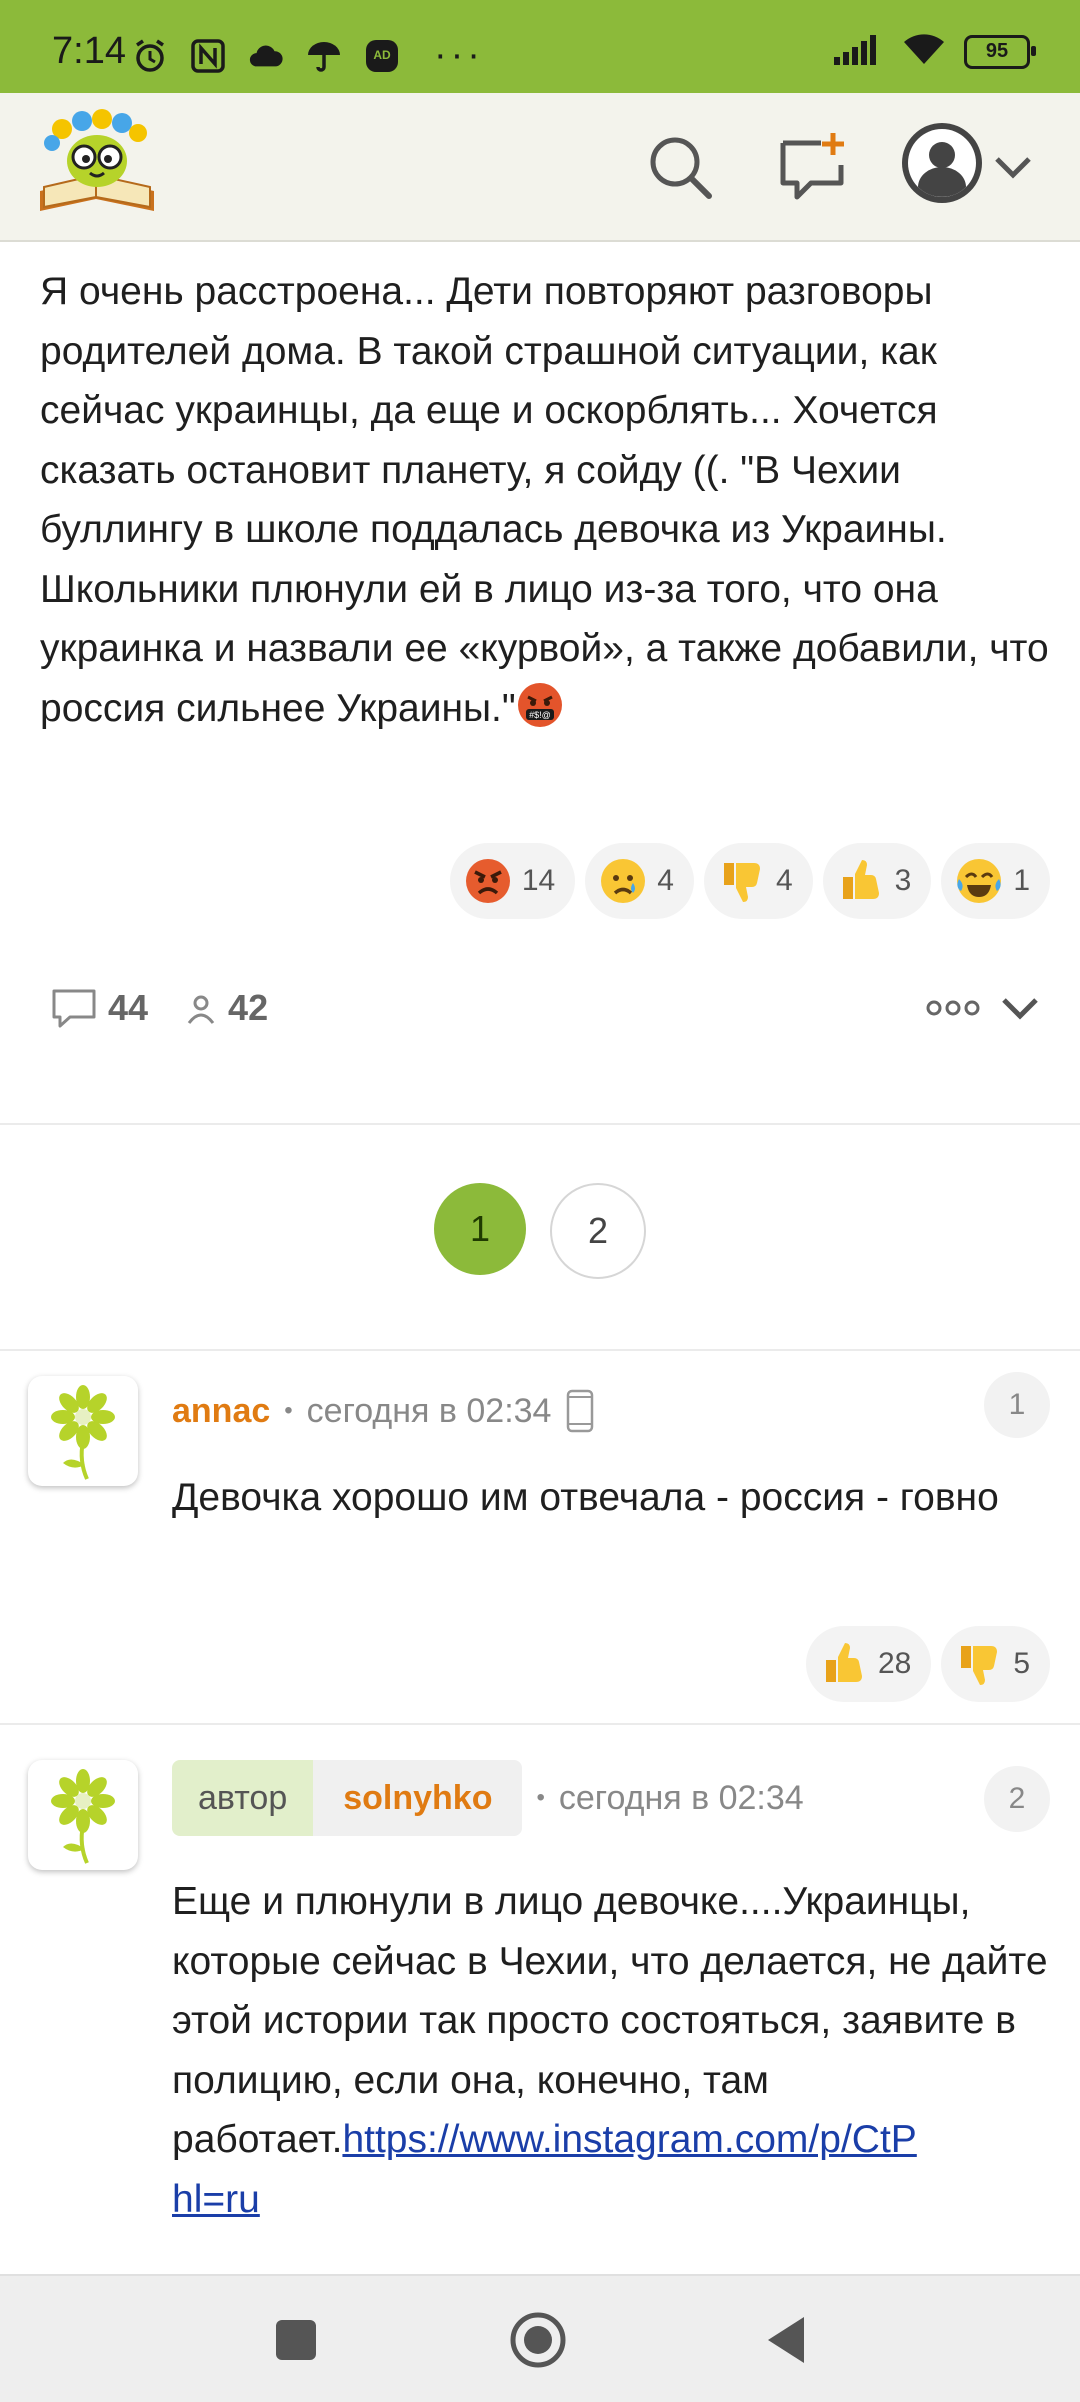  I want to click on status-time: 7:14, so click(89, 51).